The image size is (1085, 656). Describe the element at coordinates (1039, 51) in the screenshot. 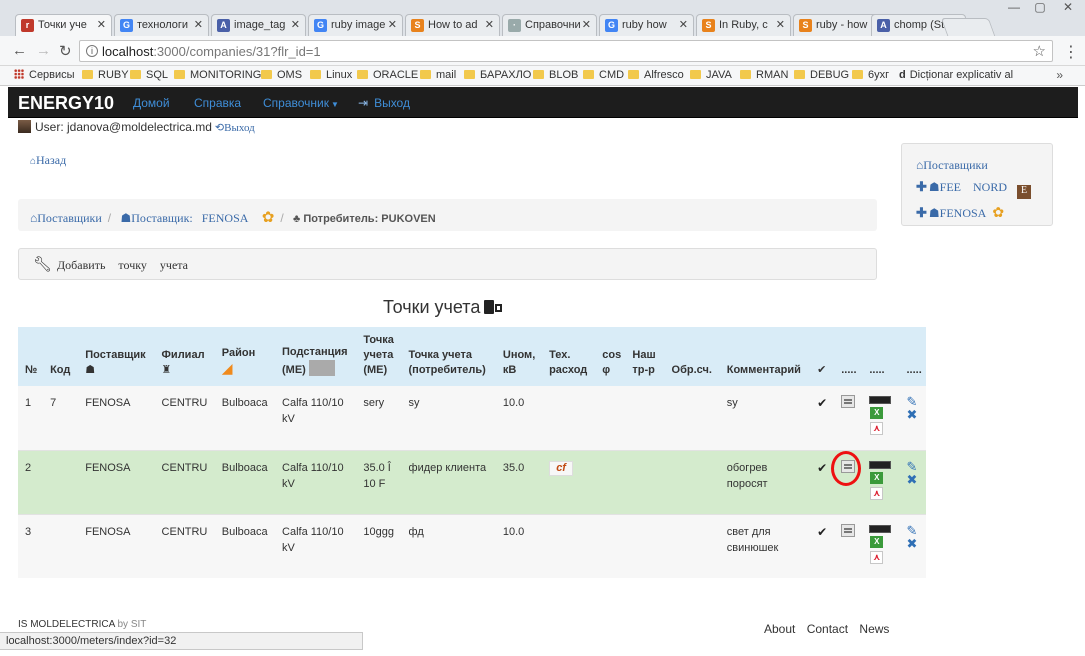

I see `bookmark-star-icon: ☆` at that location.